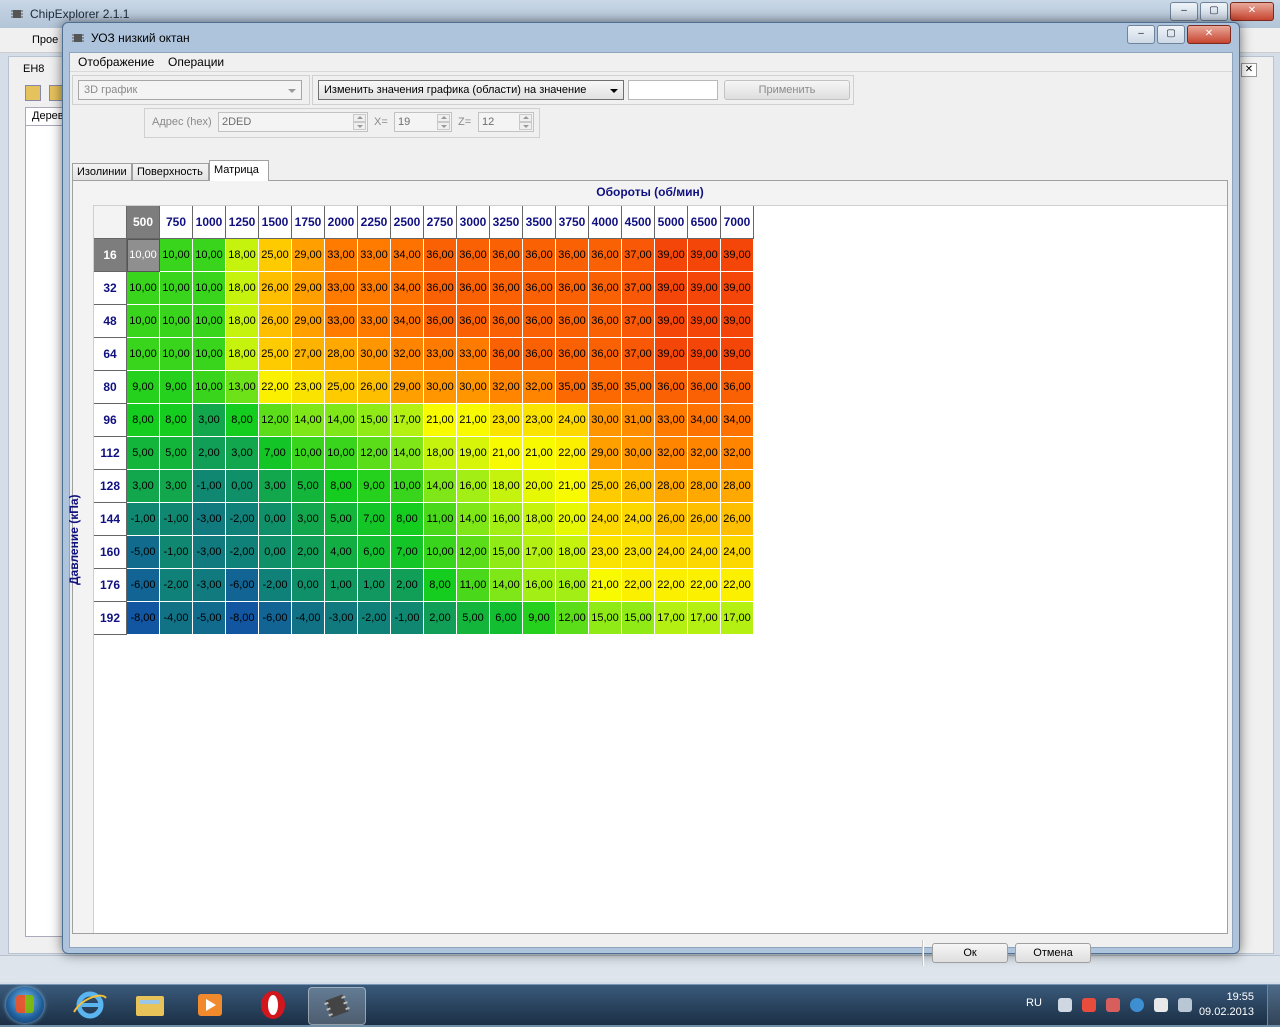  I want to click on apply-button: Применить, so click(787, 90).